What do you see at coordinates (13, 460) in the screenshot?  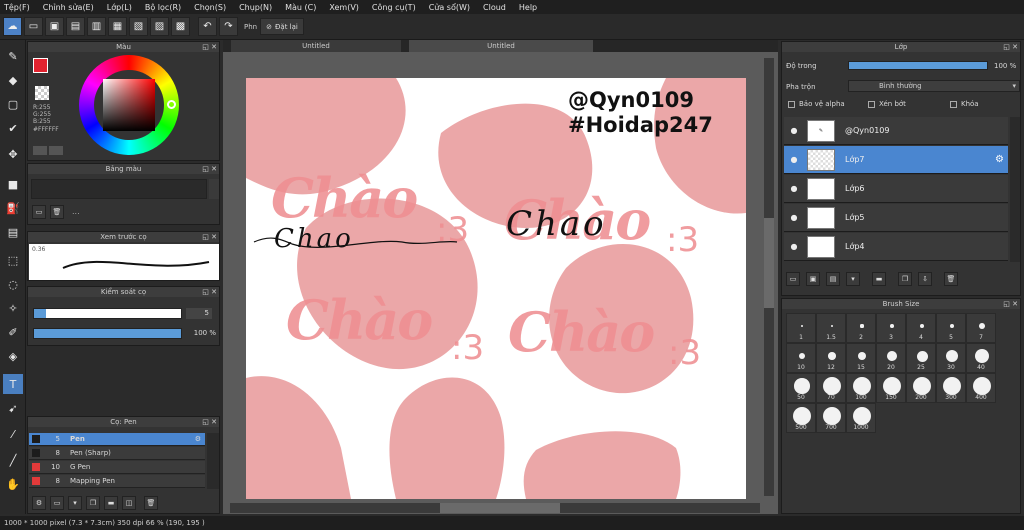 I see `line-tool-icon: ╱` at bounding box center [13, 460].